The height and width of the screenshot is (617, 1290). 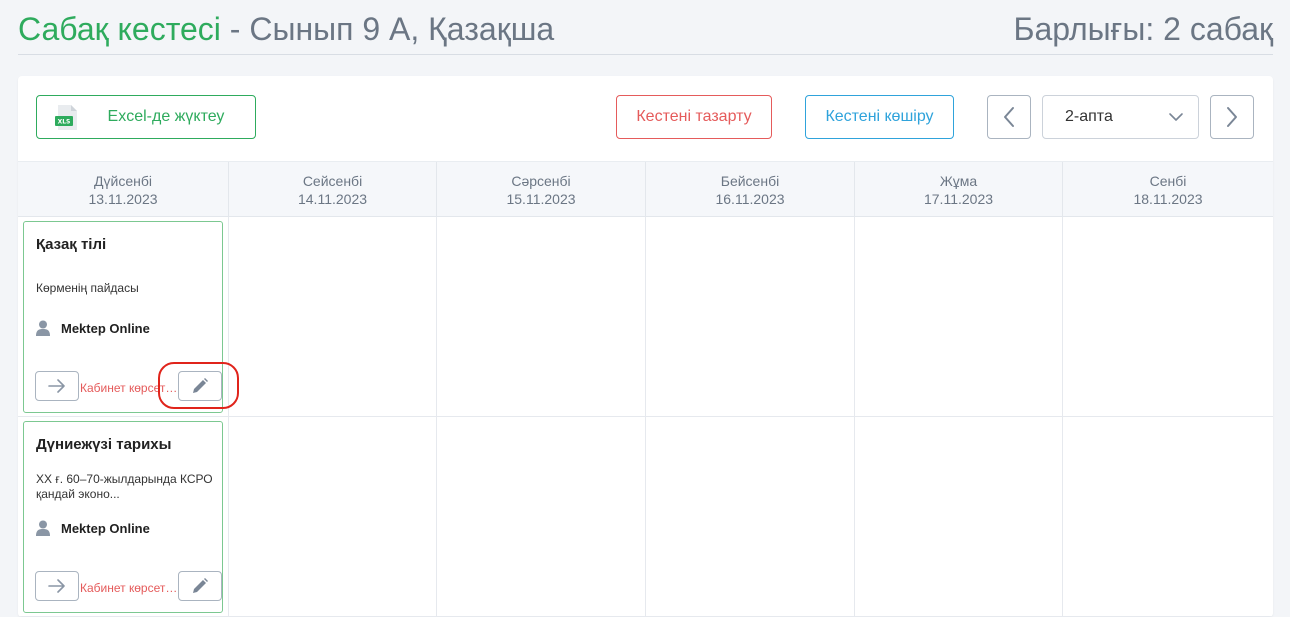 I want to click on copy-schedule-label: Кестені көшіру, so click(x=879, y=116).